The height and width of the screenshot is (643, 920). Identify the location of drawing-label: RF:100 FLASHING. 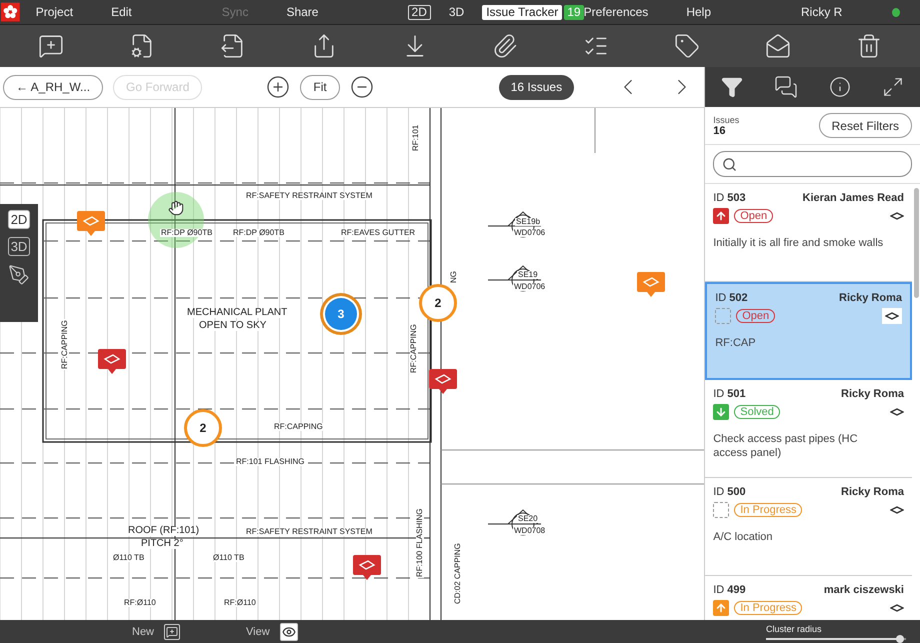
(420, 543).